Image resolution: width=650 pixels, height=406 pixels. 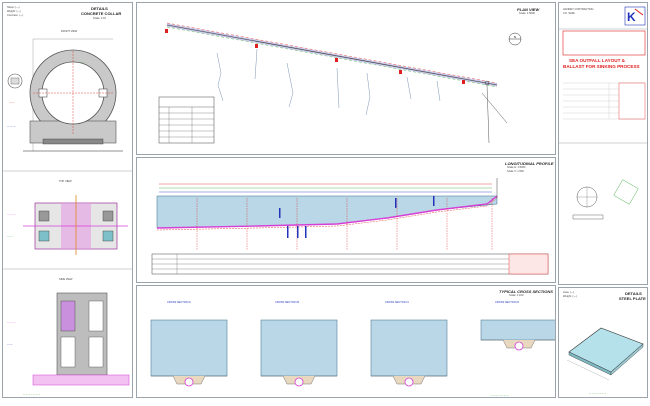 What do you see at coordinates (515, 37) in the screenshot?
I see `north-label: N` at bounding box center [515, 37].